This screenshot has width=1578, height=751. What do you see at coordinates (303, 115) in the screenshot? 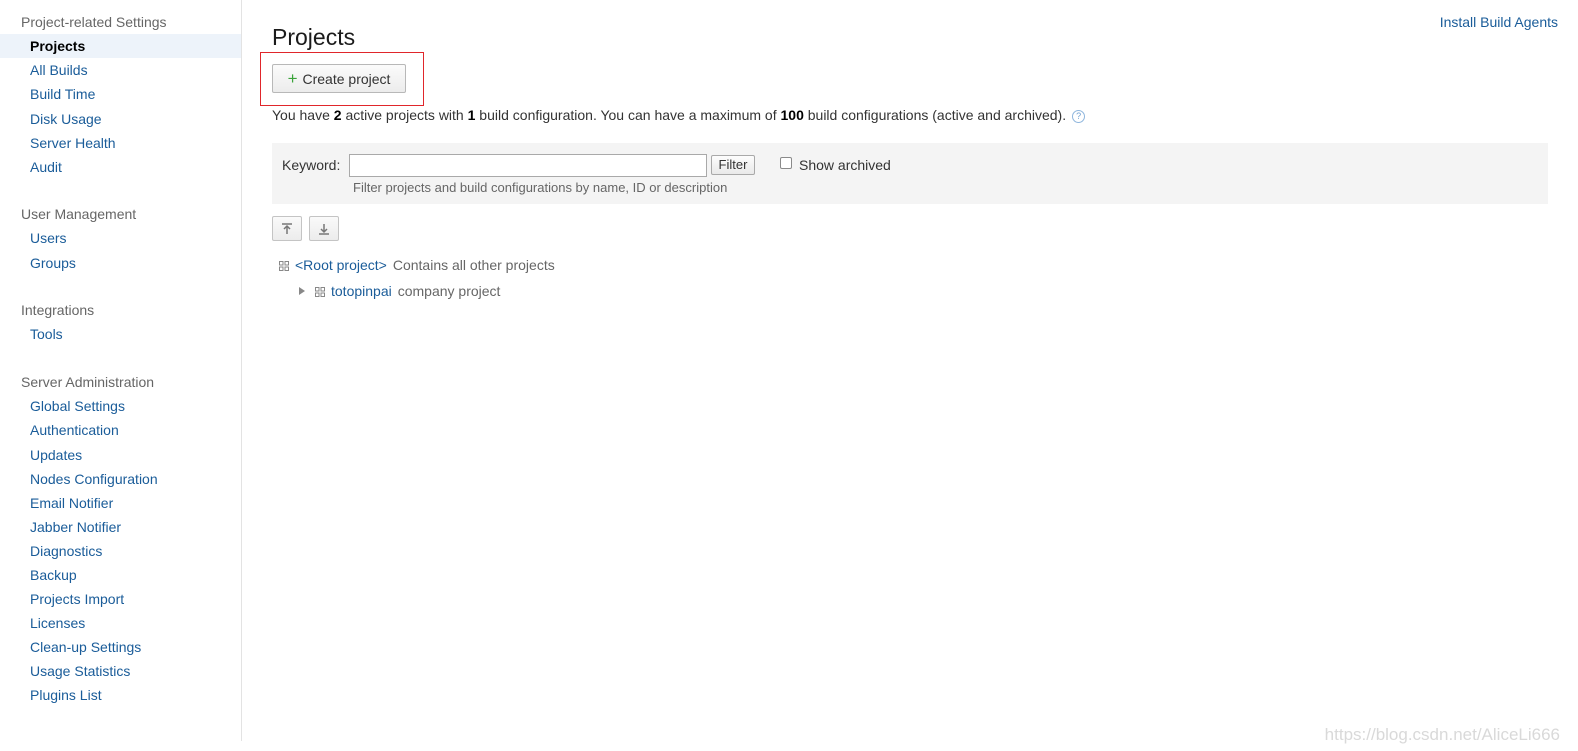
I see `summary-text: You have` at bounding box center [303, 115].